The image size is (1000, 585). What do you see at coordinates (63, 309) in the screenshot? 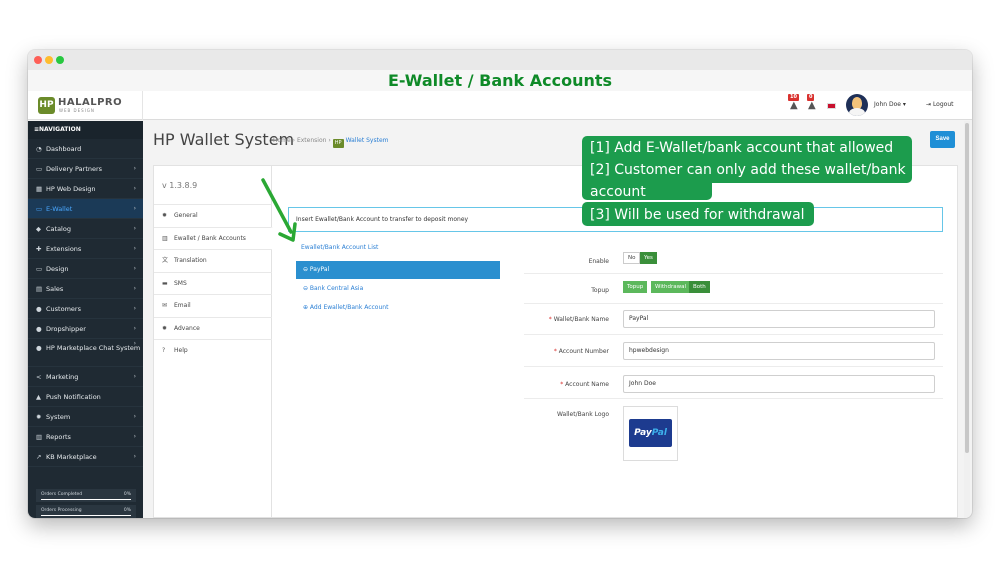
I see `sidebar-item-label: Customers` at bounding box center [63, 309].